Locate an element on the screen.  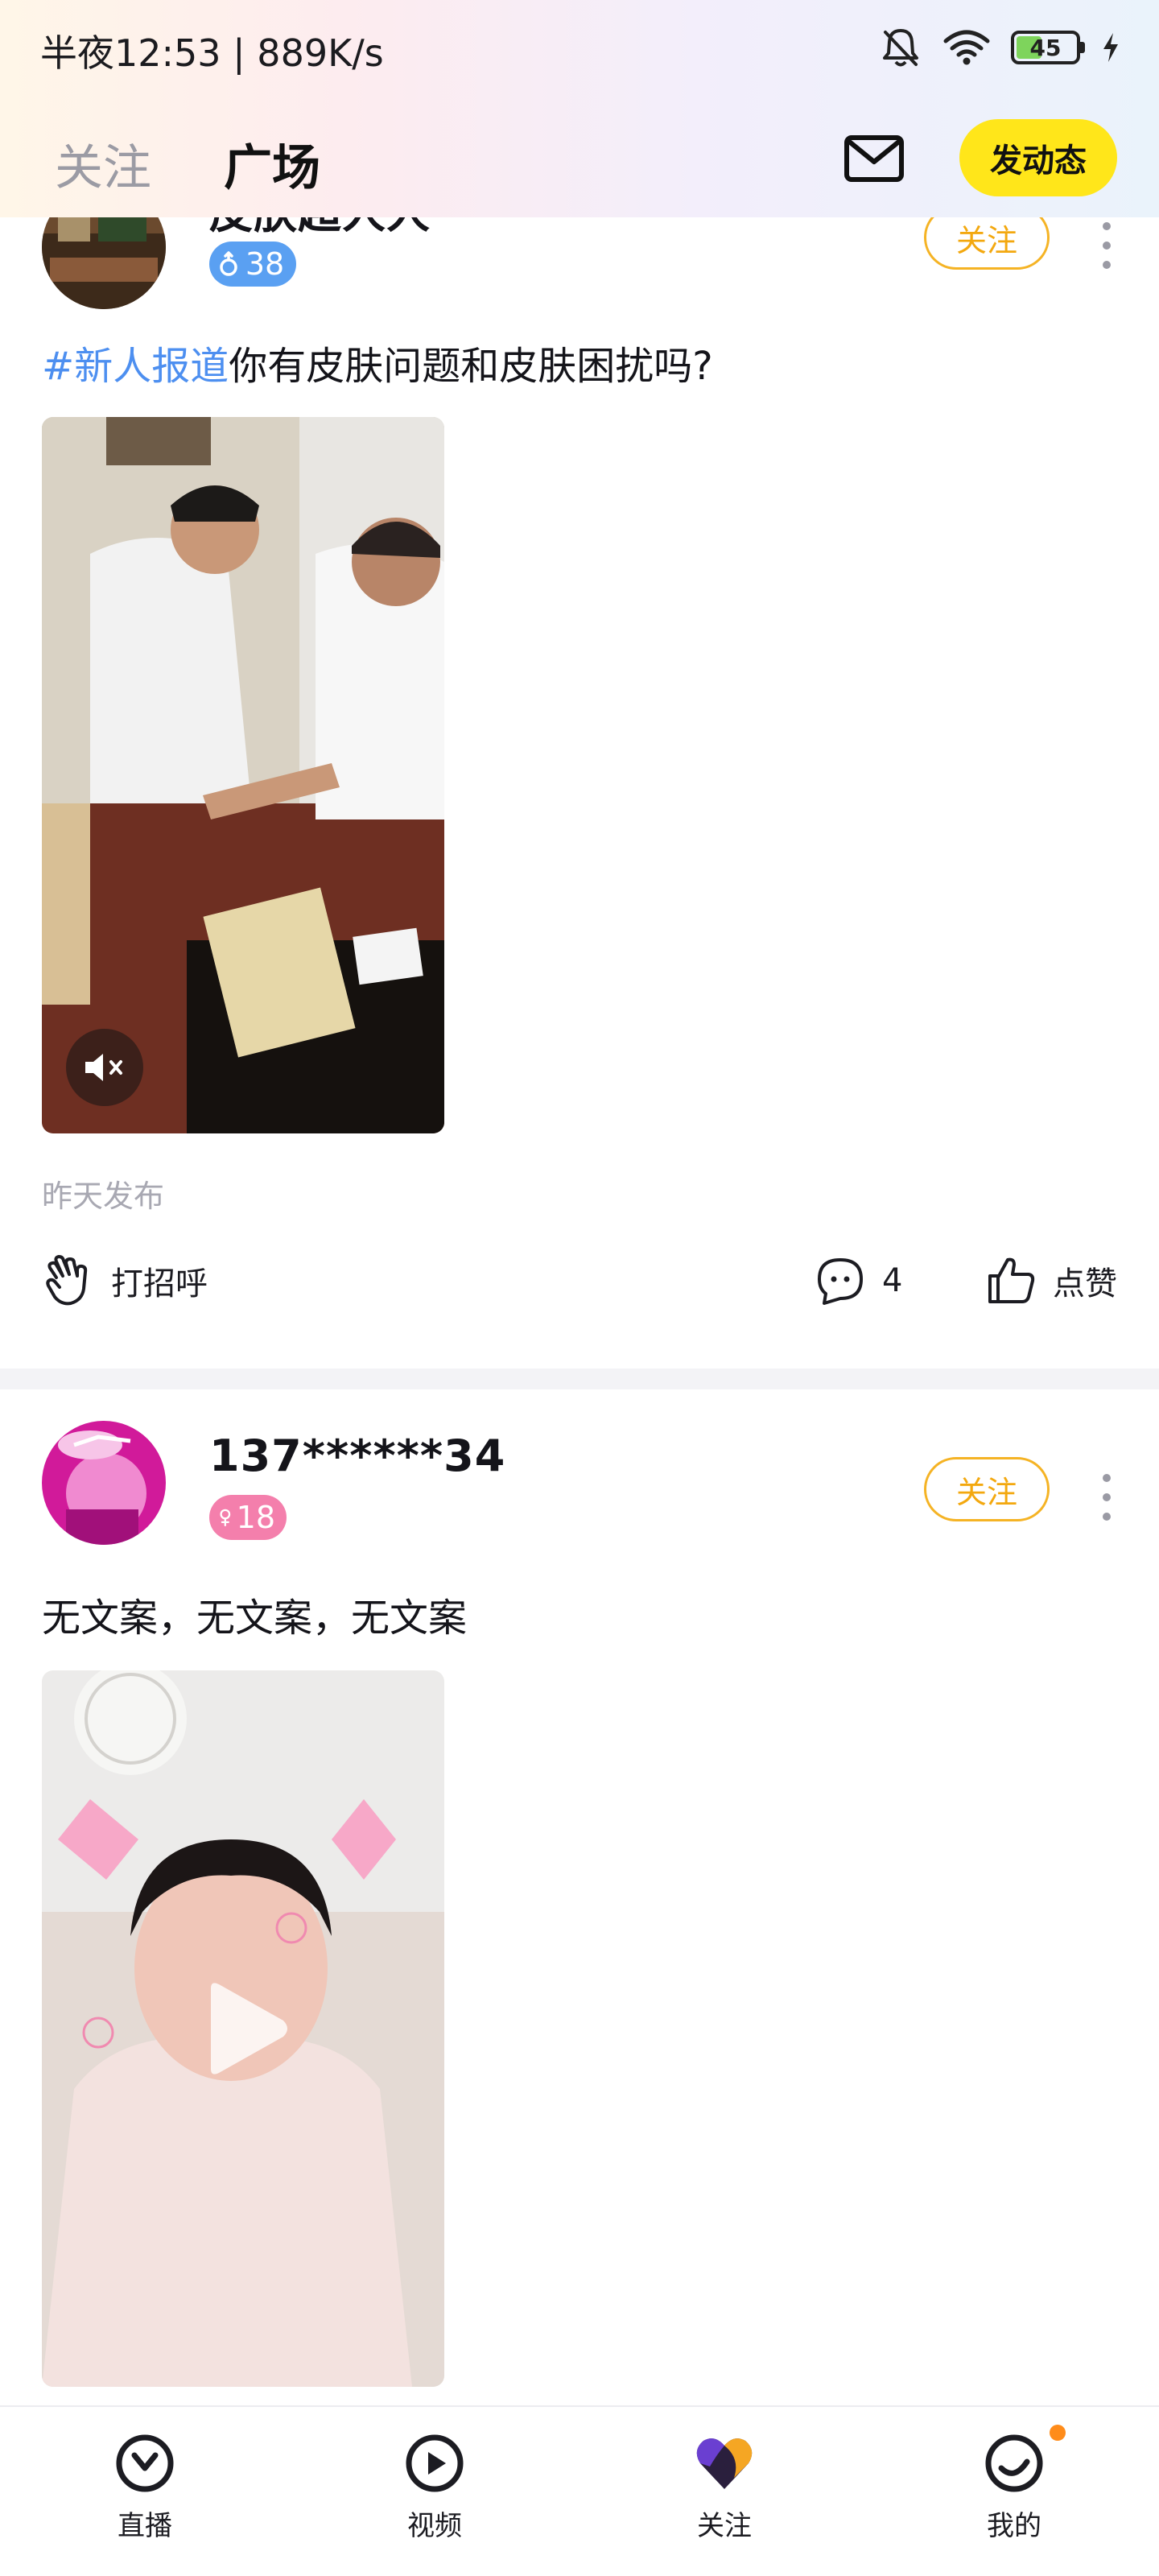
play-icon is located at coordinates (247, 2028).